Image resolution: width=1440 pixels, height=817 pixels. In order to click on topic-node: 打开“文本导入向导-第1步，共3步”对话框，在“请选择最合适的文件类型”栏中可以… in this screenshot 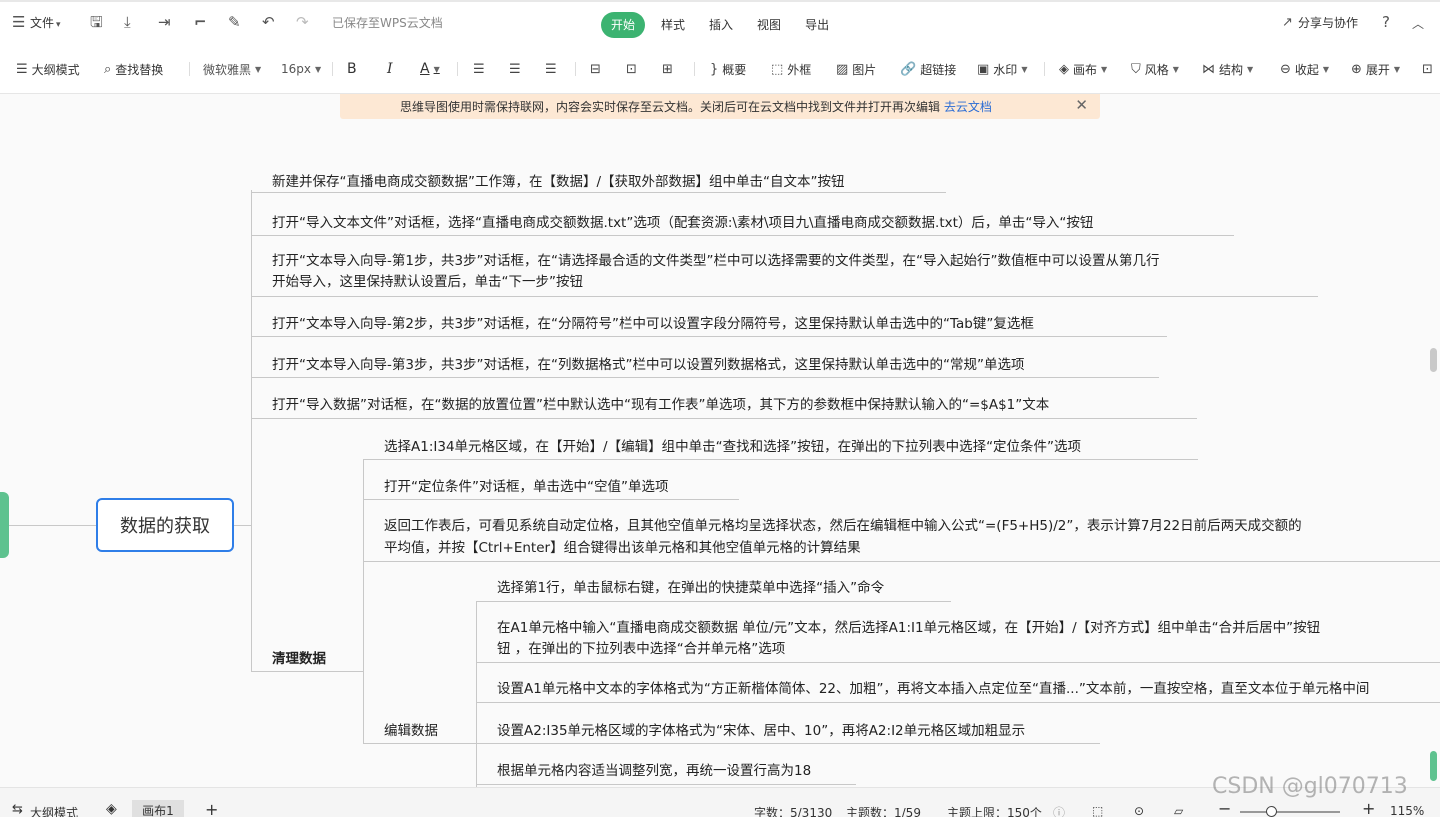, I will do `click(716, 261)`.